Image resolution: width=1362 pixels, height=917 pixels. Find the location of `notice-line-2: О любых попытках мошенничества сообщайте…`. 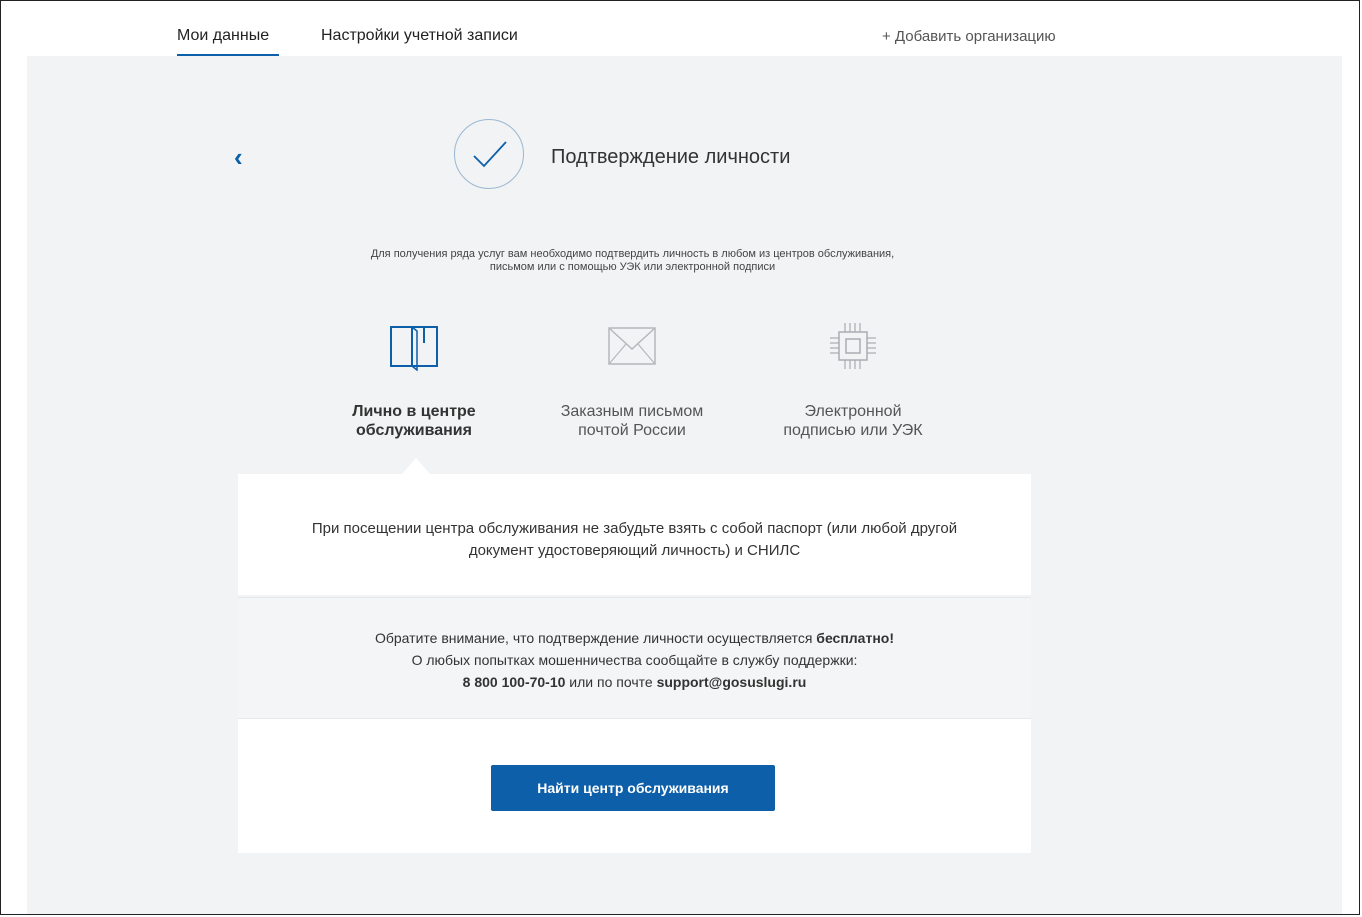

notice-line-2: О любых попытках мошенничества сообщайте… is located at coordinates (634, 660).